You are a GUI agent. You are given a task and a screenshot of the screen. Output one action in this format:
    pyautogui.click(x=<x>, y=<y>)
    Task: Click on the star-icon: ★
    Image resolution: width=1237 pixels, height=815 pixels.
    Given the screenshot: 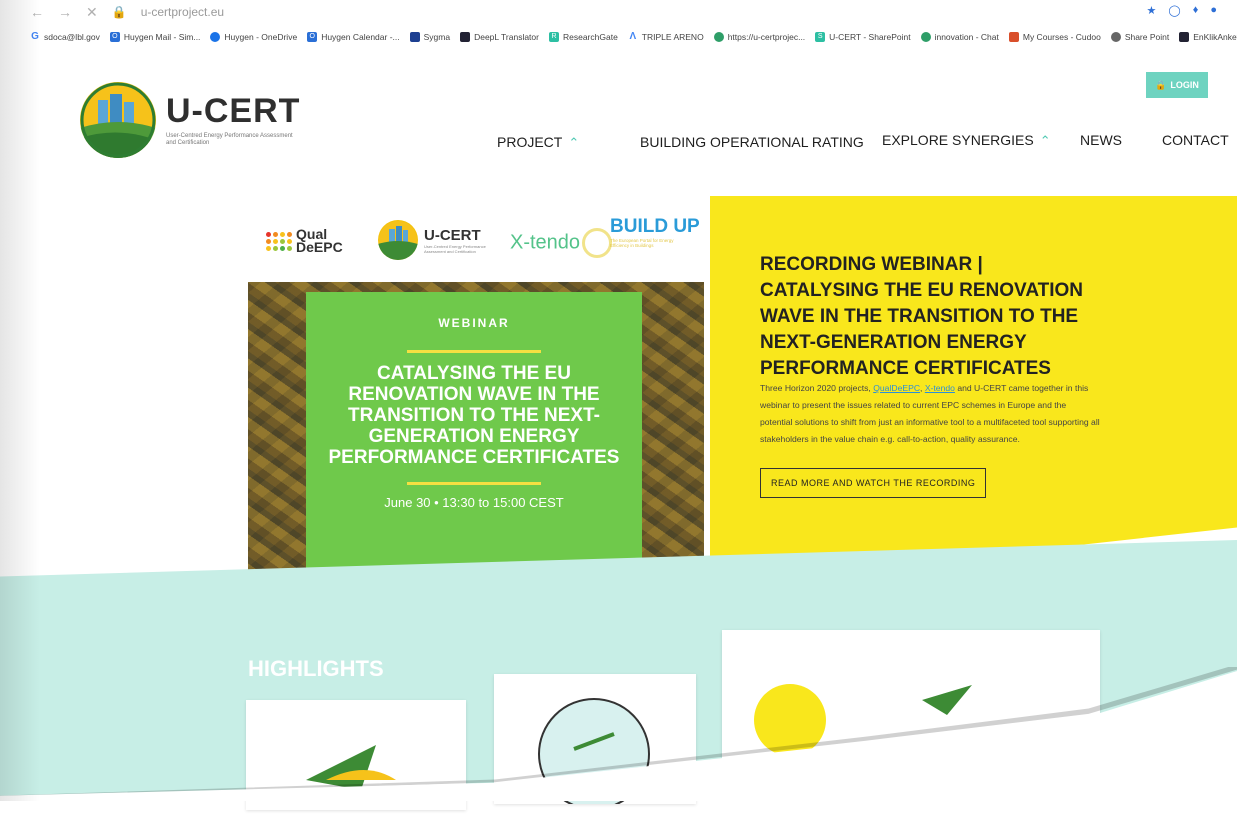 What is the action you would take?
    pyautogui.click(x=1152, y=10)
    